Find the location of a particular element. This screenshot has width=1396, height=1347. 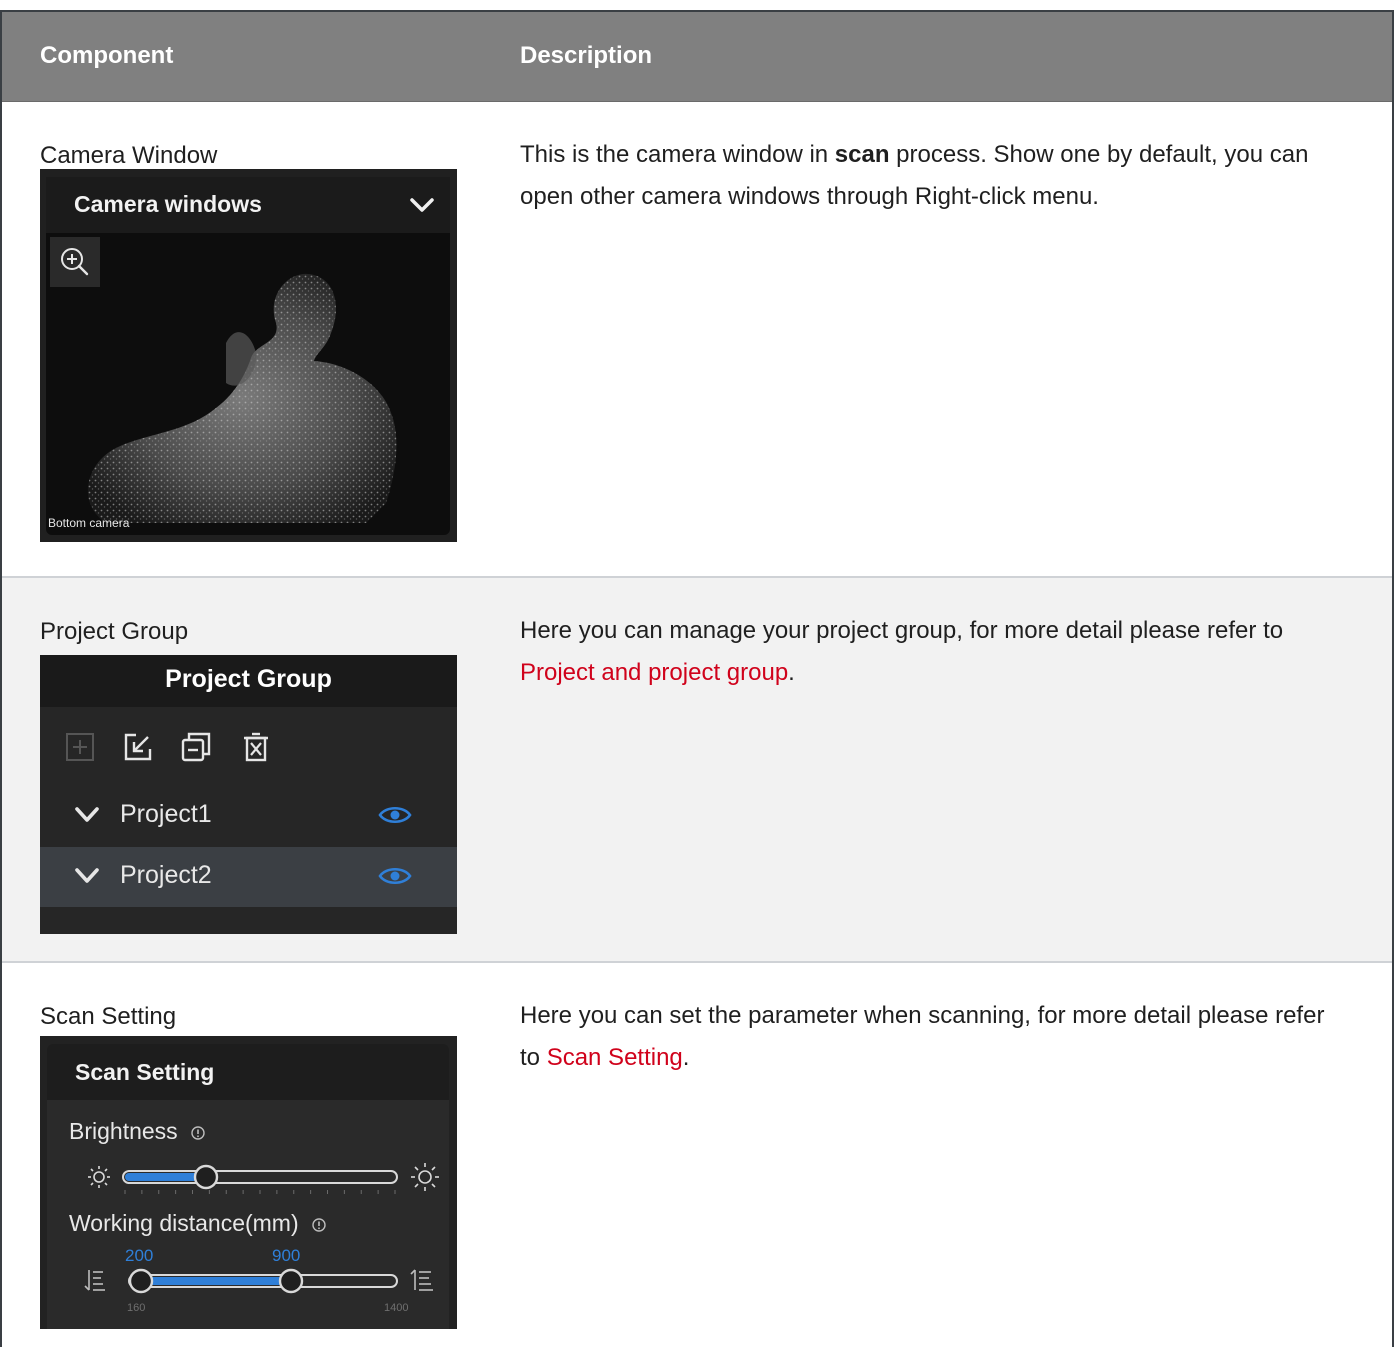

camera-view is located at coordinates (248, 384).